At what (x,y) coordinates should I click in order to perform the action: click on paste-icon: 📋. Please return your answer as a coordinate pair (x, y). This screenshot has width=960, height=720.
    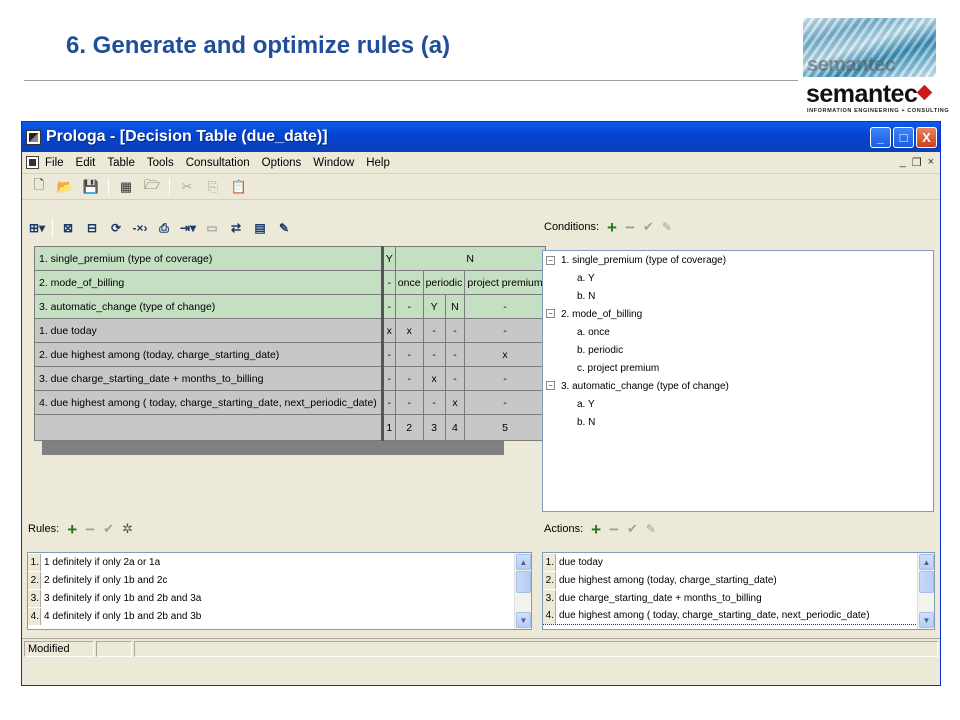
    Looking at the image, I should click on (239, 187).